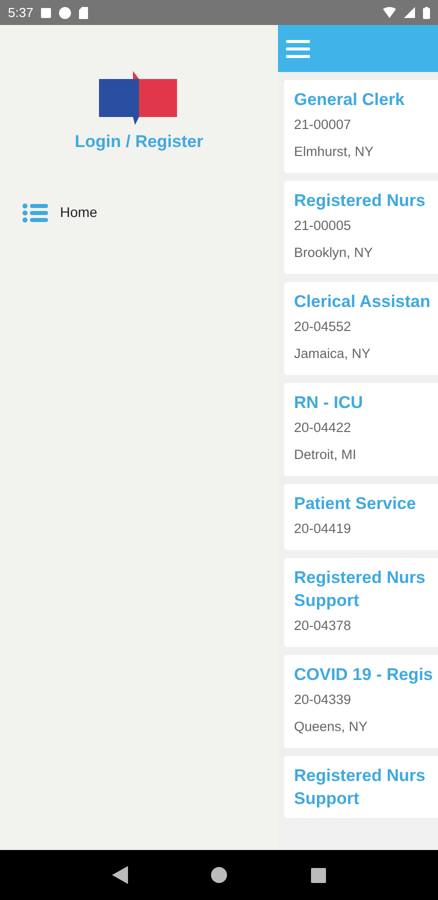 The image size is (438, 900). Describe the element at coordinates (219, 875) in the screenshot. I see `home-icon` at that location.